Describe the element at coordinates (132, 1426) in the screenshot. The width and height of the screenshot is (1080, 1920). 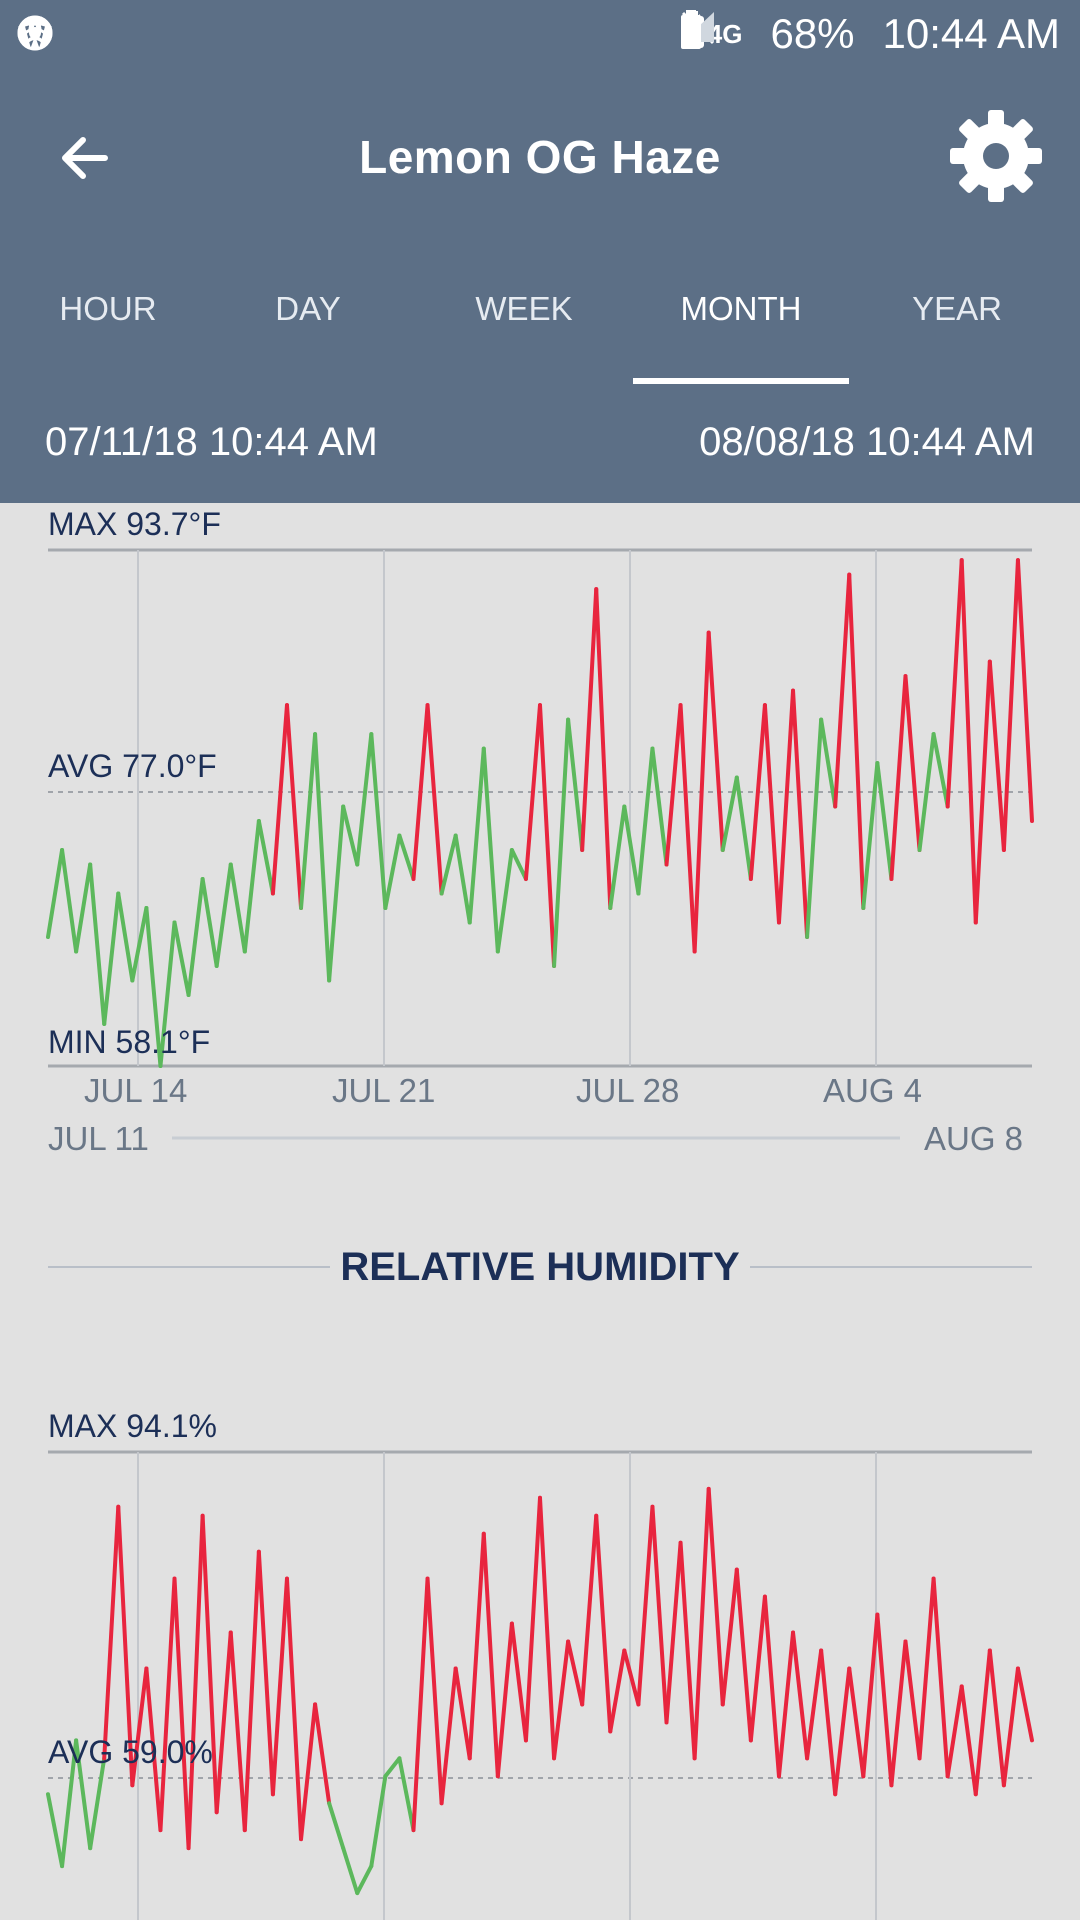
I see `max-label: MAX 94.1%` at that location.